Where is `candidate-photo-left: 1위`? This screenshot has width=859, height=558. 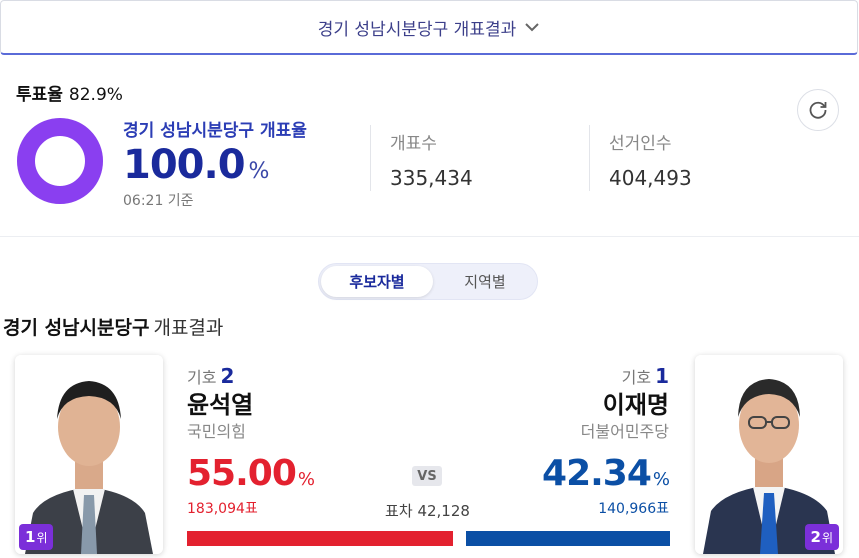 candidate-photo-left: 1위 is located at coordinates (89, 454).